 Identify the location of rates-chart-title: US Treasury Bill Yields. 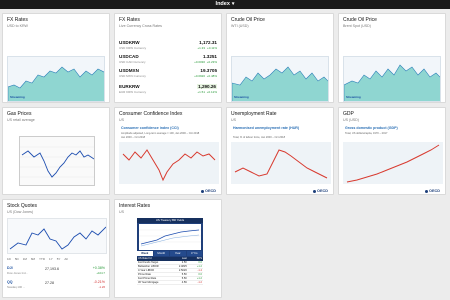
(170, 220).